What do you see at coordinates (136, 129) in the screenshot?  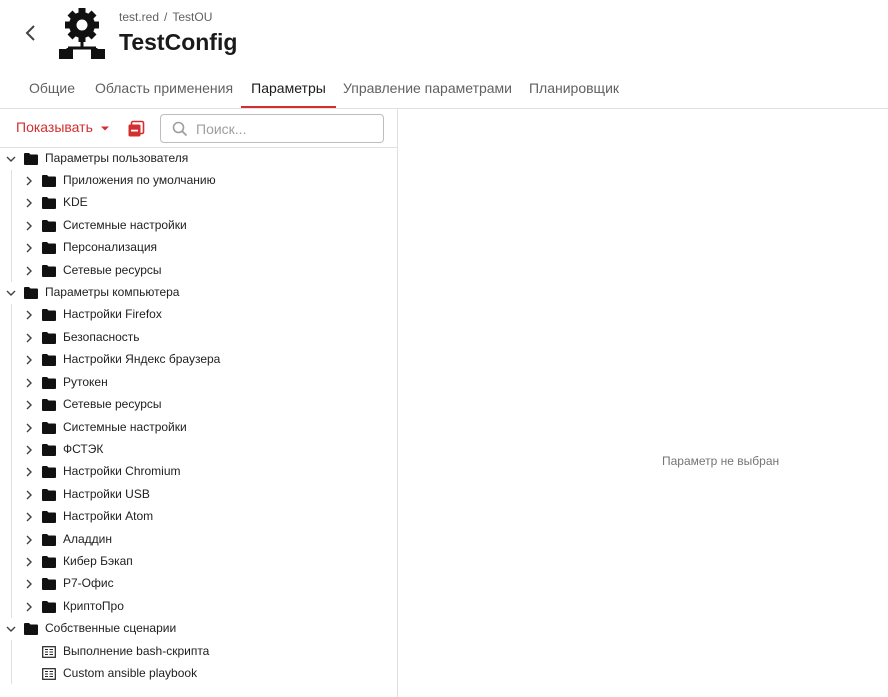 I see `collapse-all-icon` at bounding box center [136, 129].